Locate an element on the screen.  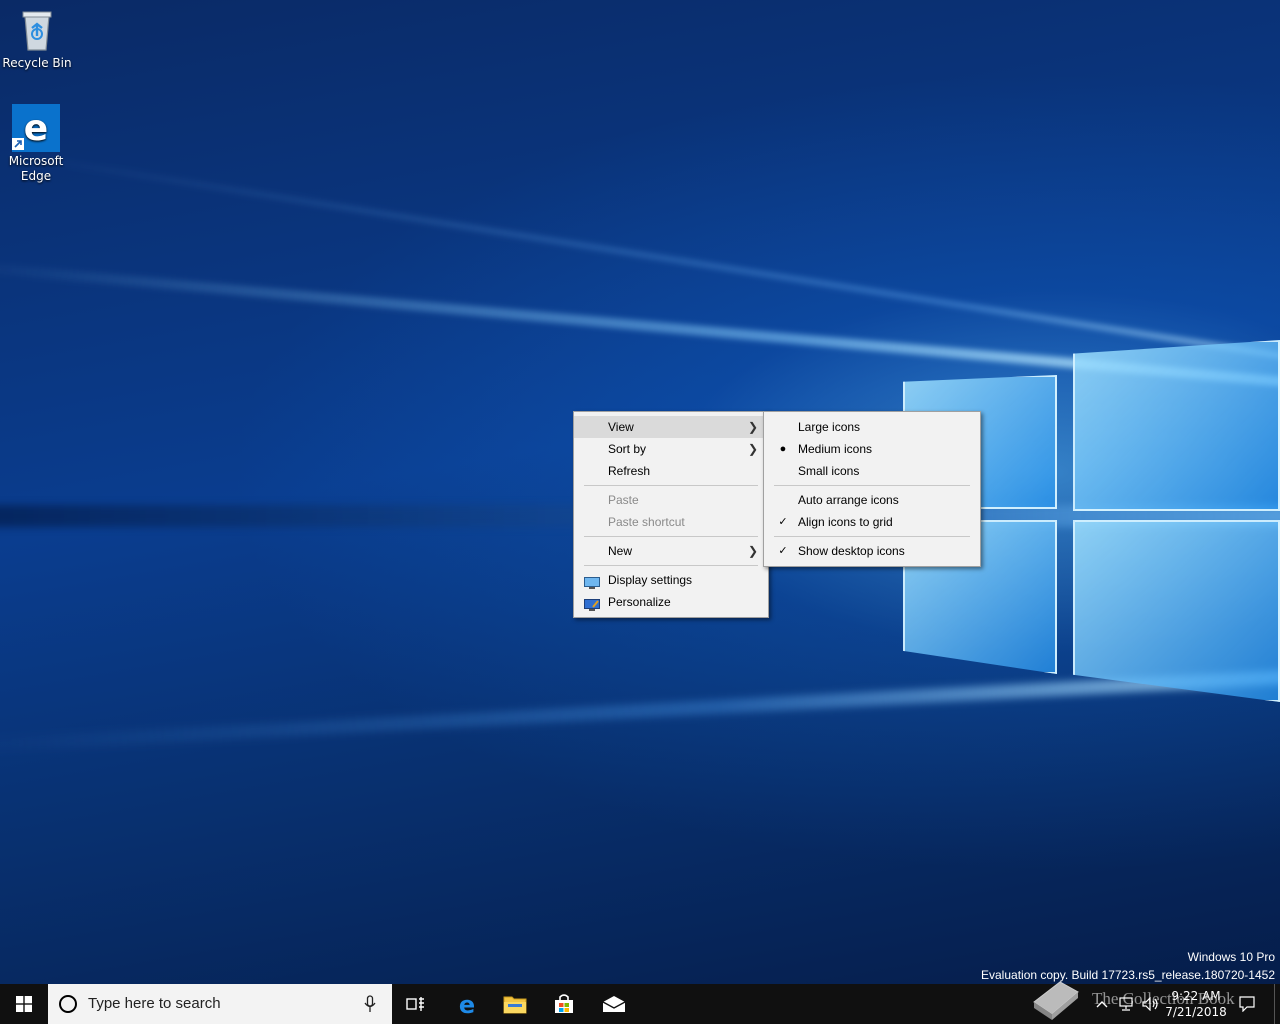
submenu-item-large-icons: Large icons is located at coordinates (872, 427).